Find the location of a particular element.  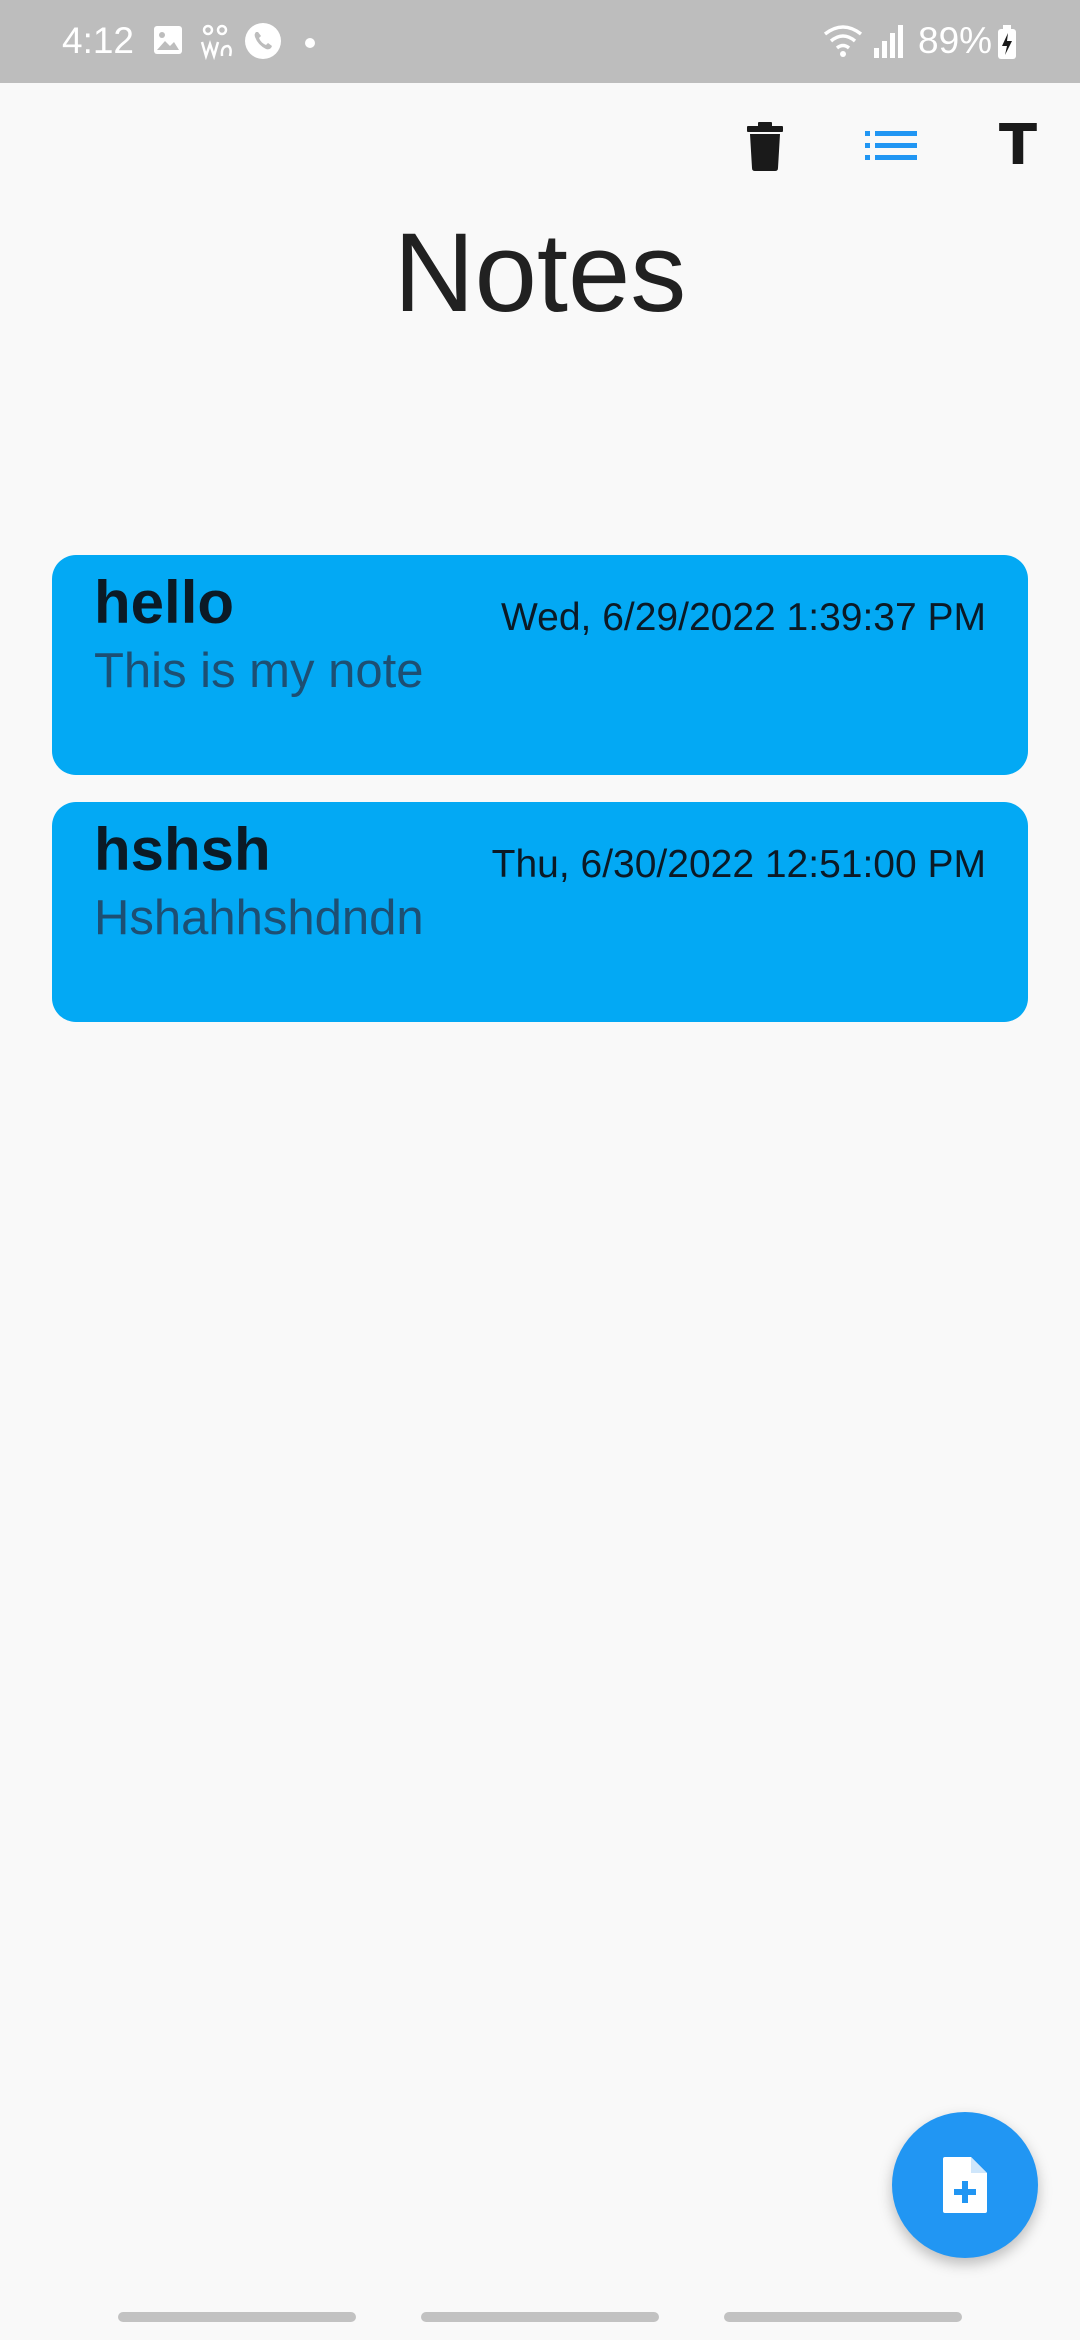

nav-home-bar is located at coordinates (540, 2317).